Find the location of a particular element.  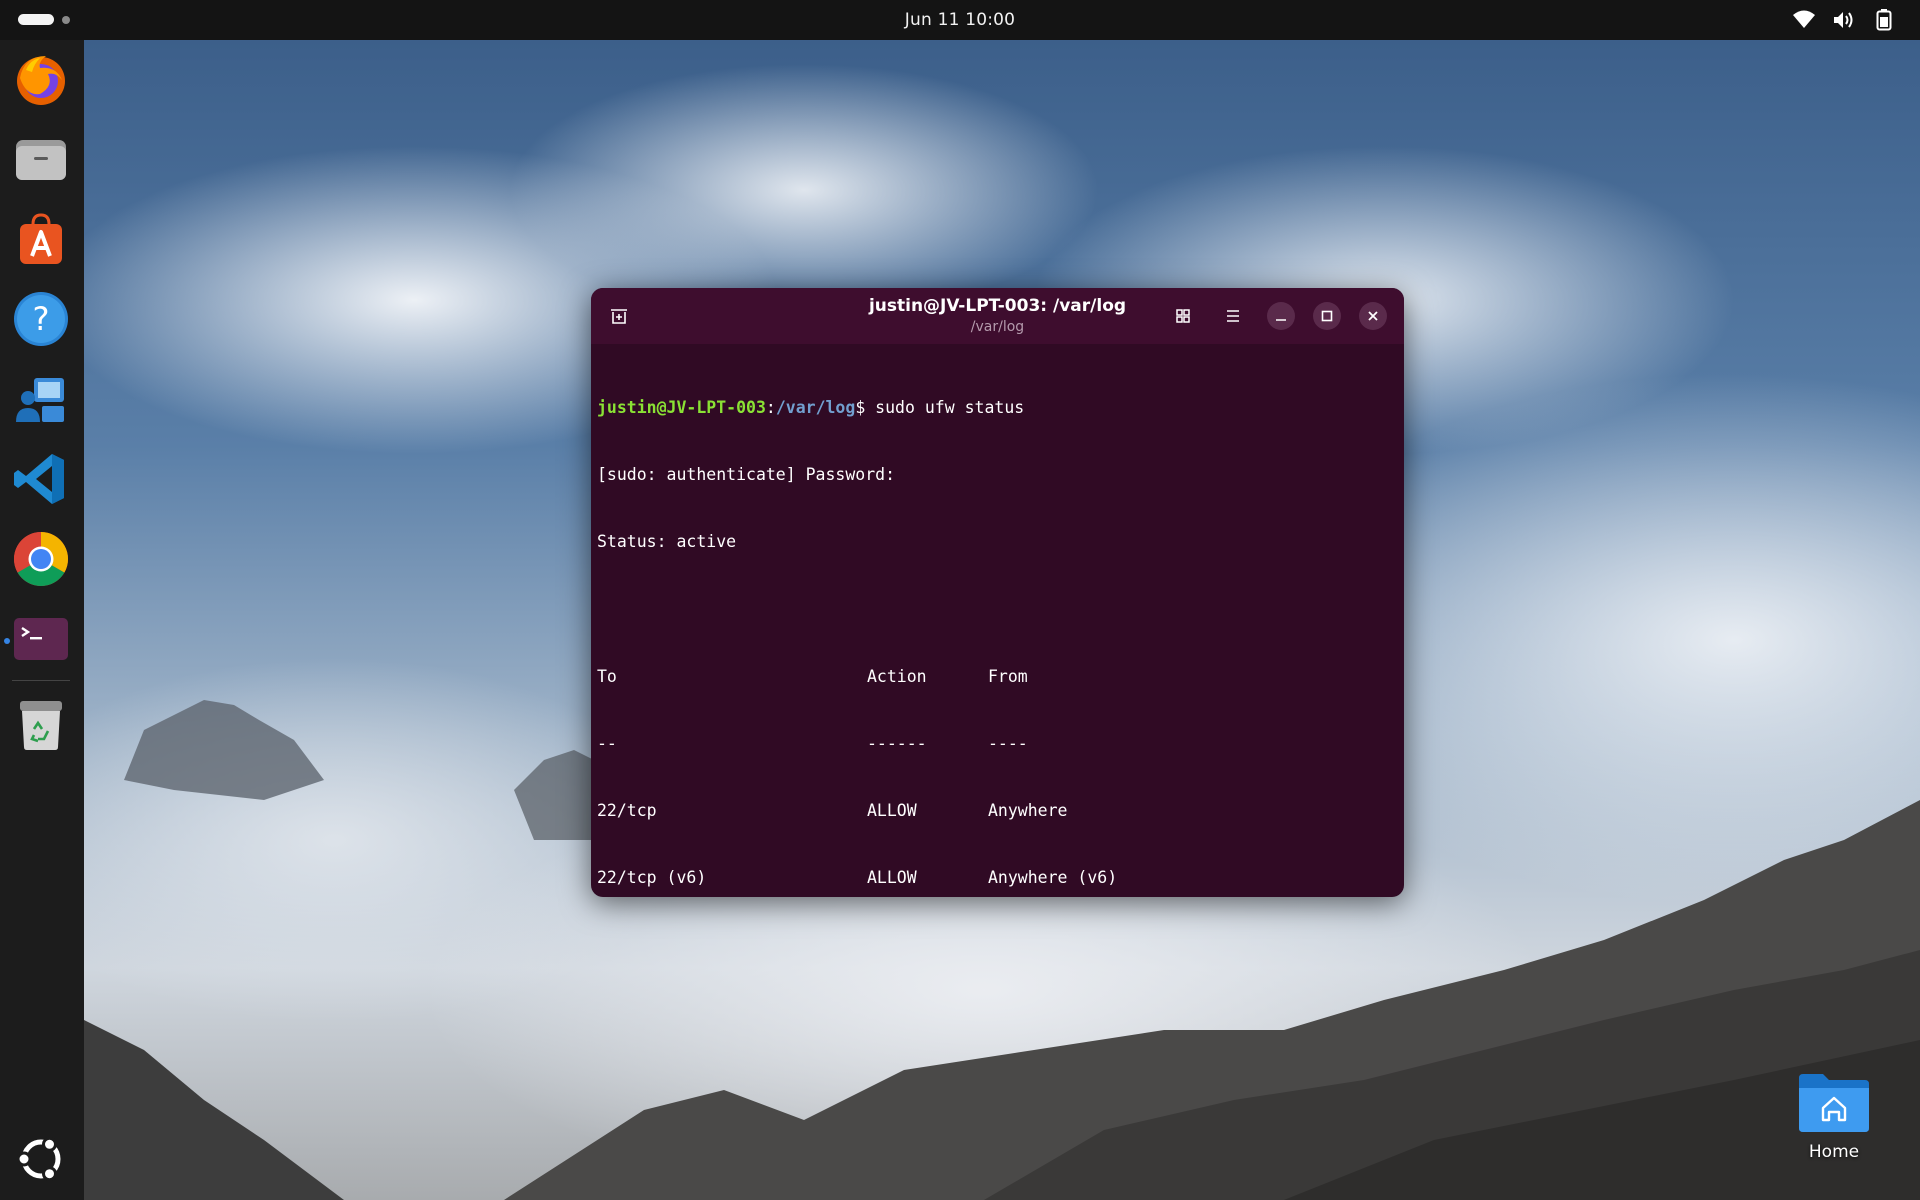

dock-item-vscode is located at coordinates (41, 479).